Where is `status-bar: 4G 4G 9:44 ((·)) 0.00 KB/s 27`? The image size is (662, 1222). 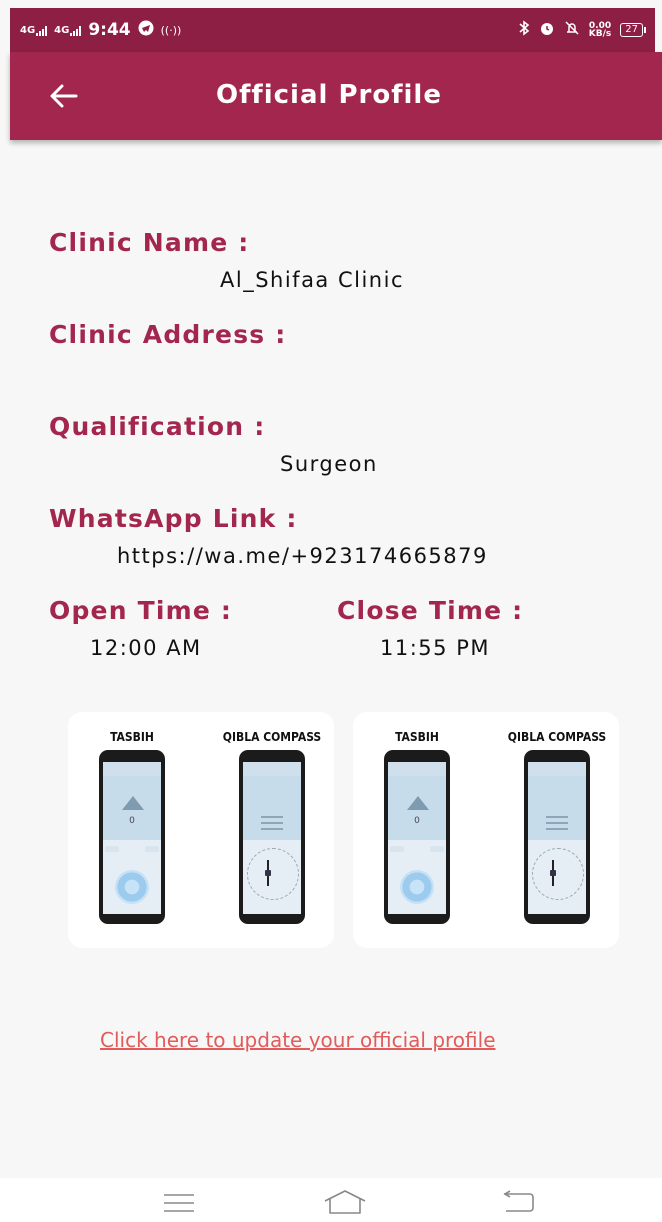
status-bar: 4G 4G 9:44 ((·)) 0.00 KB/s 27 is located at coordinates (332, 30).